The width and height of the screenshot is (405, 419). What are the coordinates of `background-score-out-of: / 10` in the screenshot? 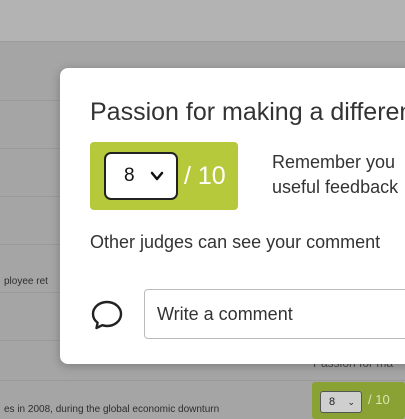 It's located at (379, 399).